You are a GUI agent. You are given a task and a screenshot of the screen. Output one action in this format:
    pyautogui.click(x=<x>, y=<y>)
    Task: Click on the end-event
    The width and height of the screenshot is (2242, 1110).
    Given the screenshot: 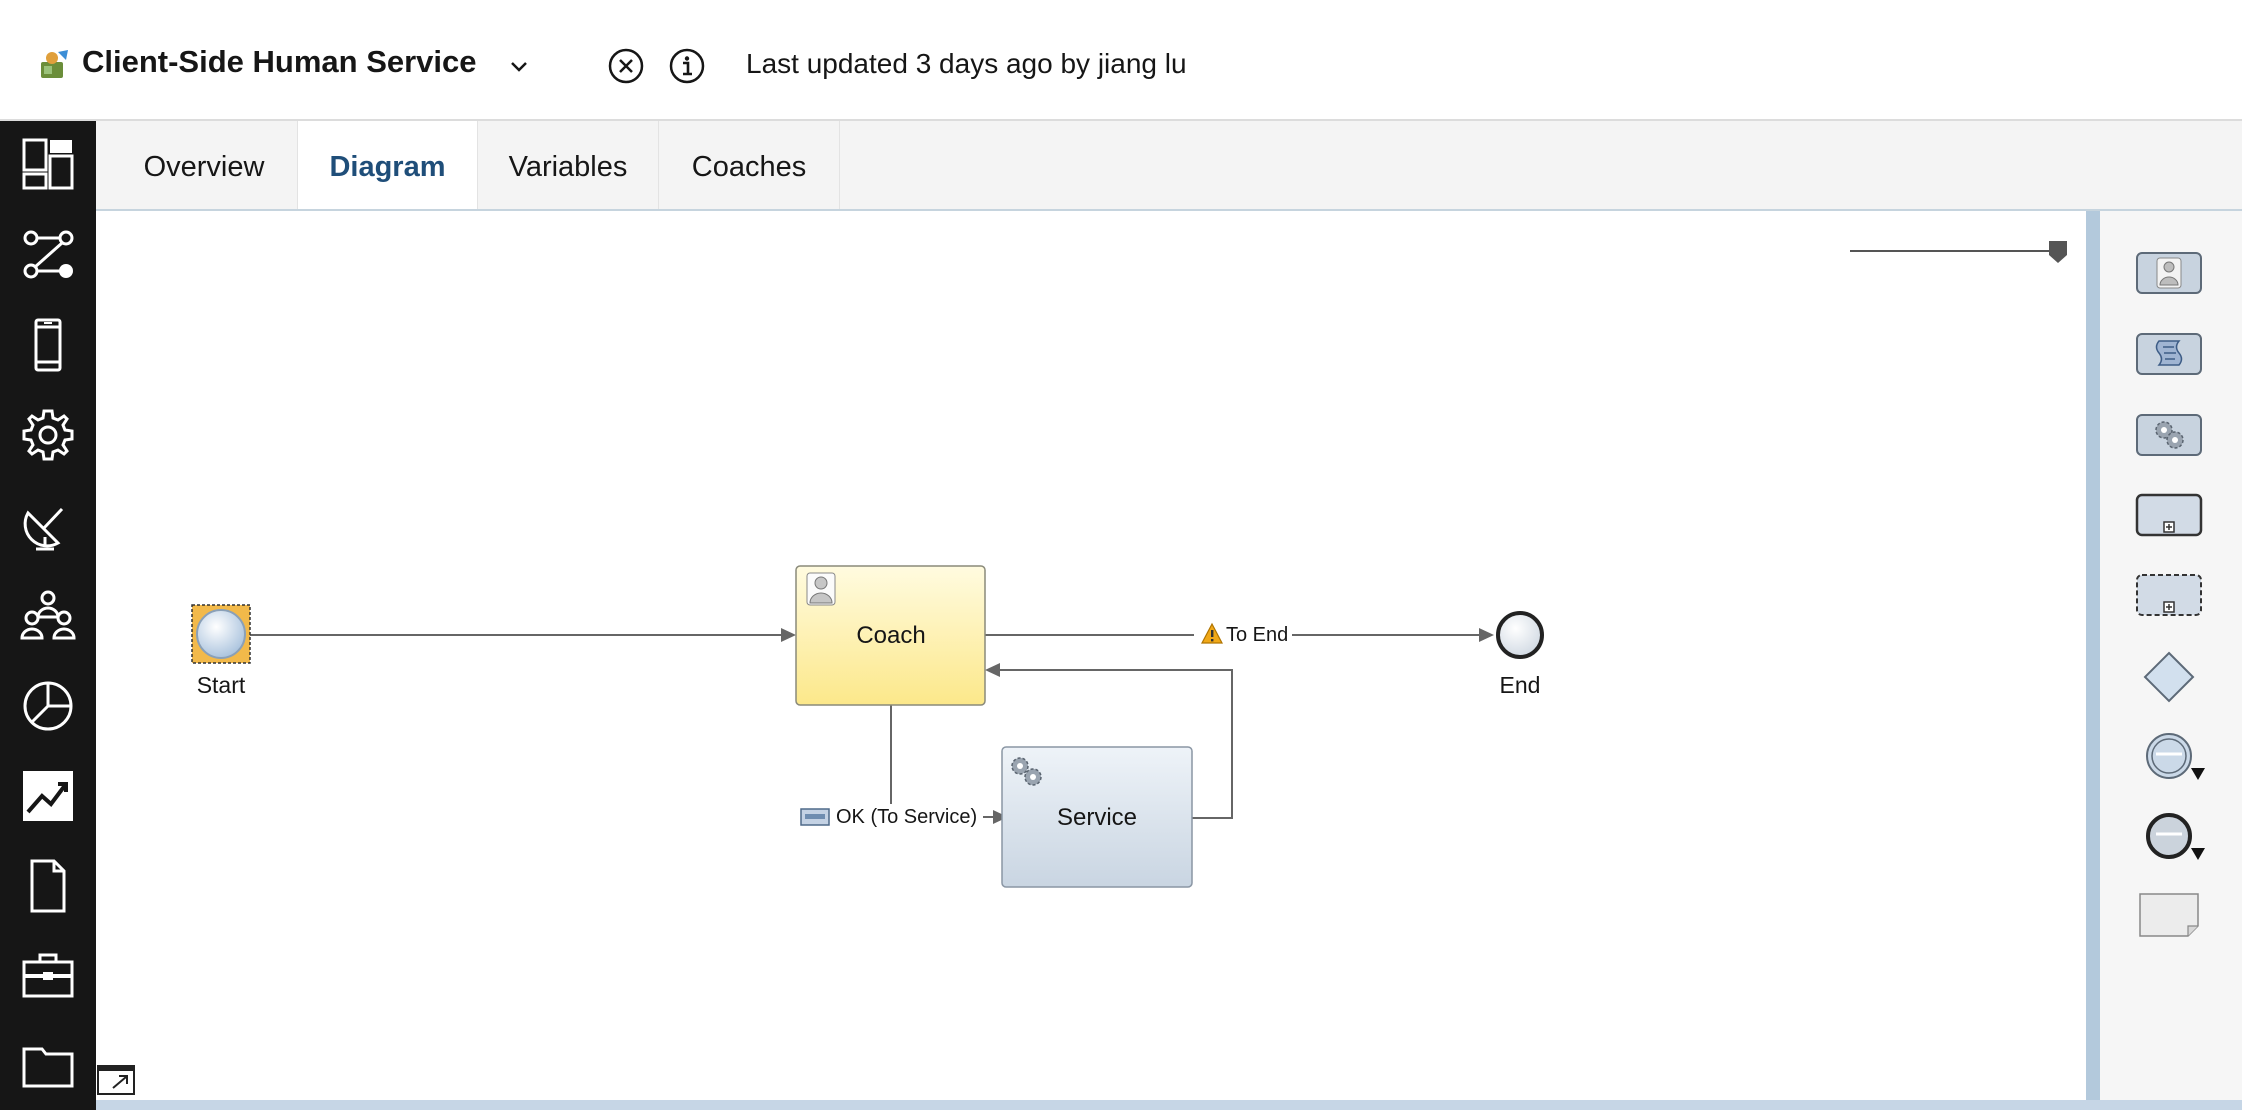 What is the action you would take?
    pyautogui.click(x=1520, y=635)
    